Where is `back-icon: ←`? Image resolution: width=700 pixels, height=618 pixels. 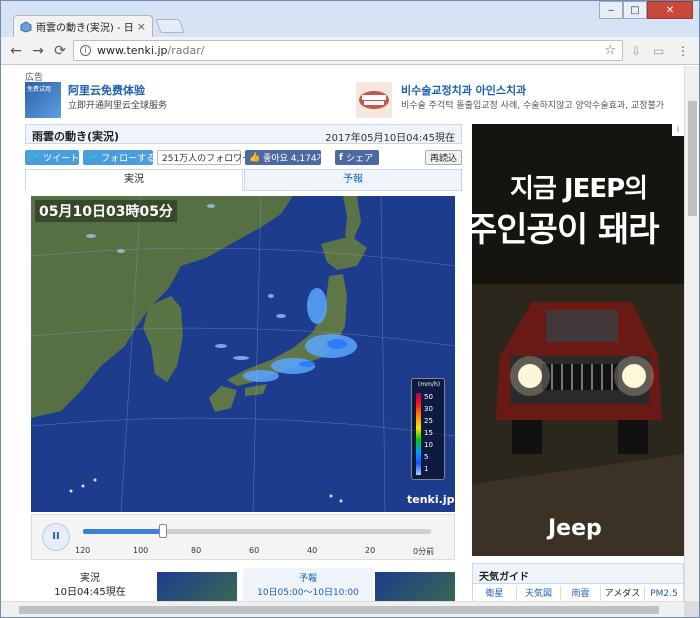 back-icon: ← is located at coordinates (16, 51).